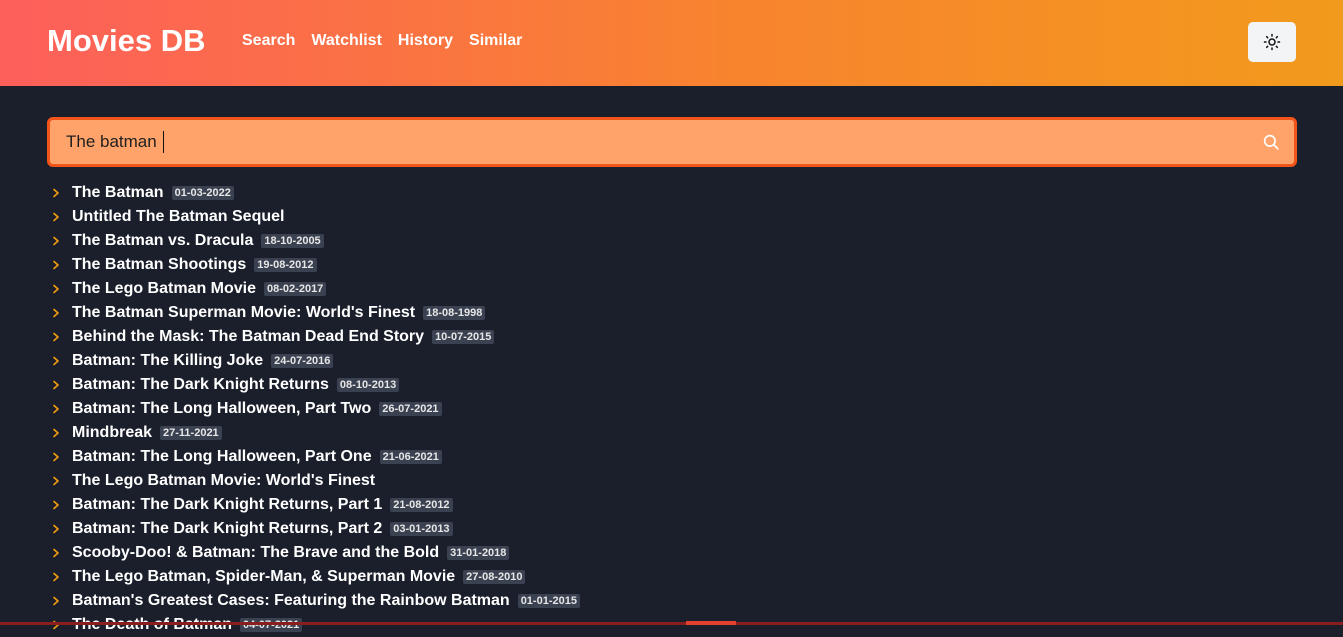 The width and height of the screenshot is (1343, 637). Describe the element at coordinates (202, 193) in the screenshot. I see `release-date-badge: 01-03-2022` at that location.